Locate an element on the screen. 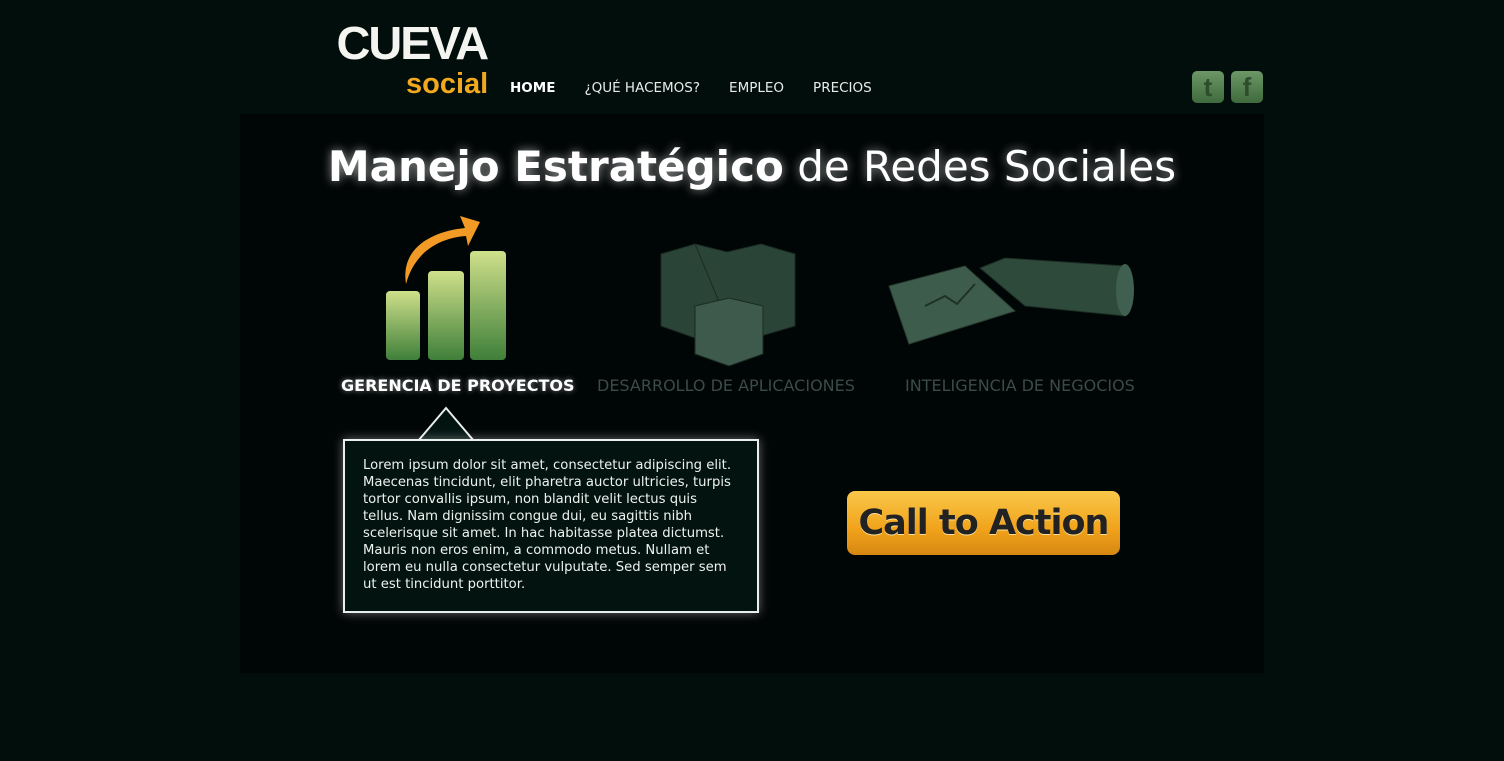 The width and height of the screenshot is (1504, 761). feature-desarrollo: DESARROLLO DE APLICACIONES is located at coordinates (730, 300).